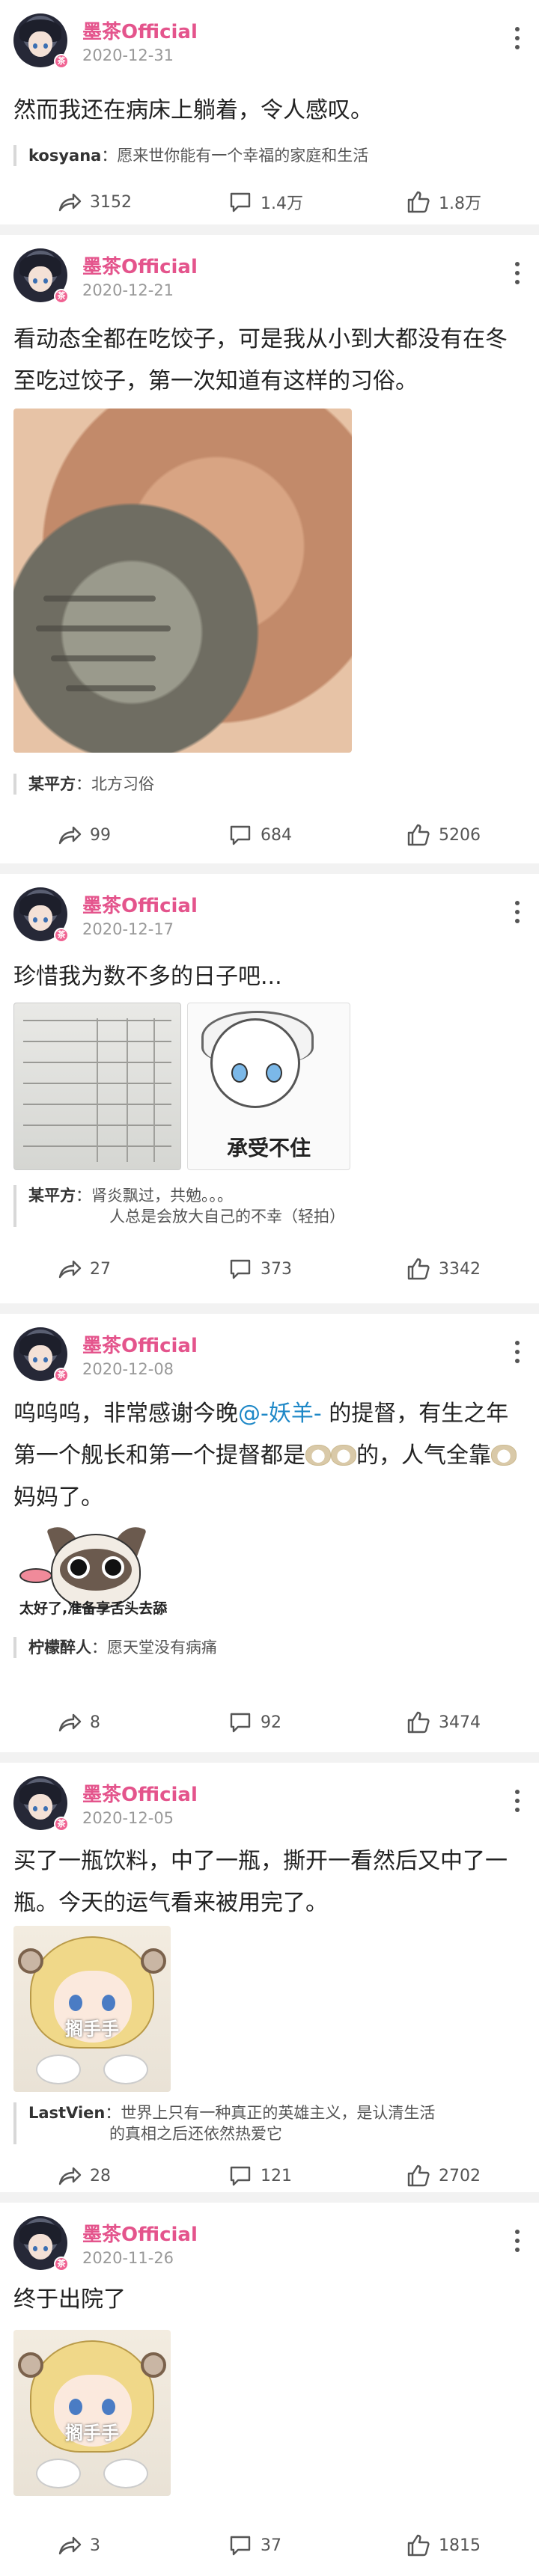 This screenshot has width=539, height=2576. I want to click on share-button: 99, so click(84, 835).